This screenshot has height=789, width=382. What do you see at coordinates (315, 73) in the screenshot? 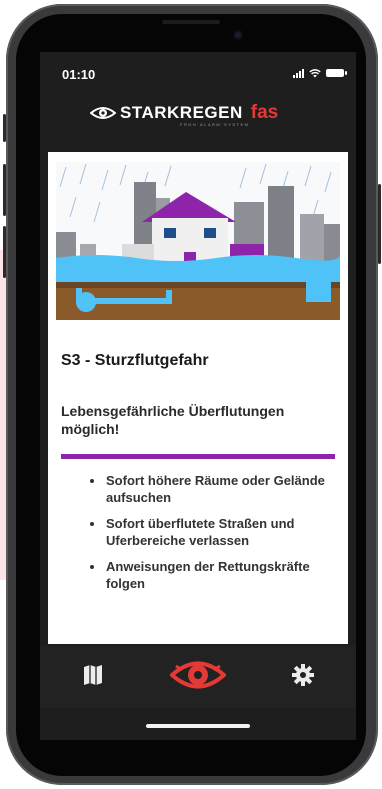
I see `wifi-icon` at bounding box center [315, 73].